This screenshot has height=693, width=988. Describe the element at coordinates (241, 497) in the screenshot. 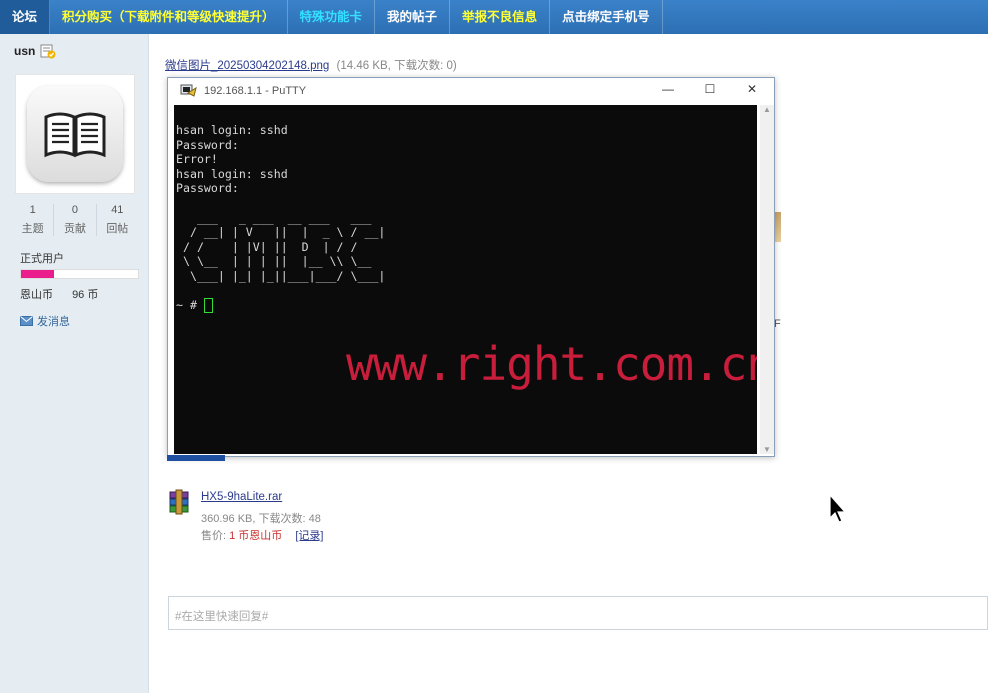

I see `rar-attachment-link: HX5-9haLite.rar` at that location.